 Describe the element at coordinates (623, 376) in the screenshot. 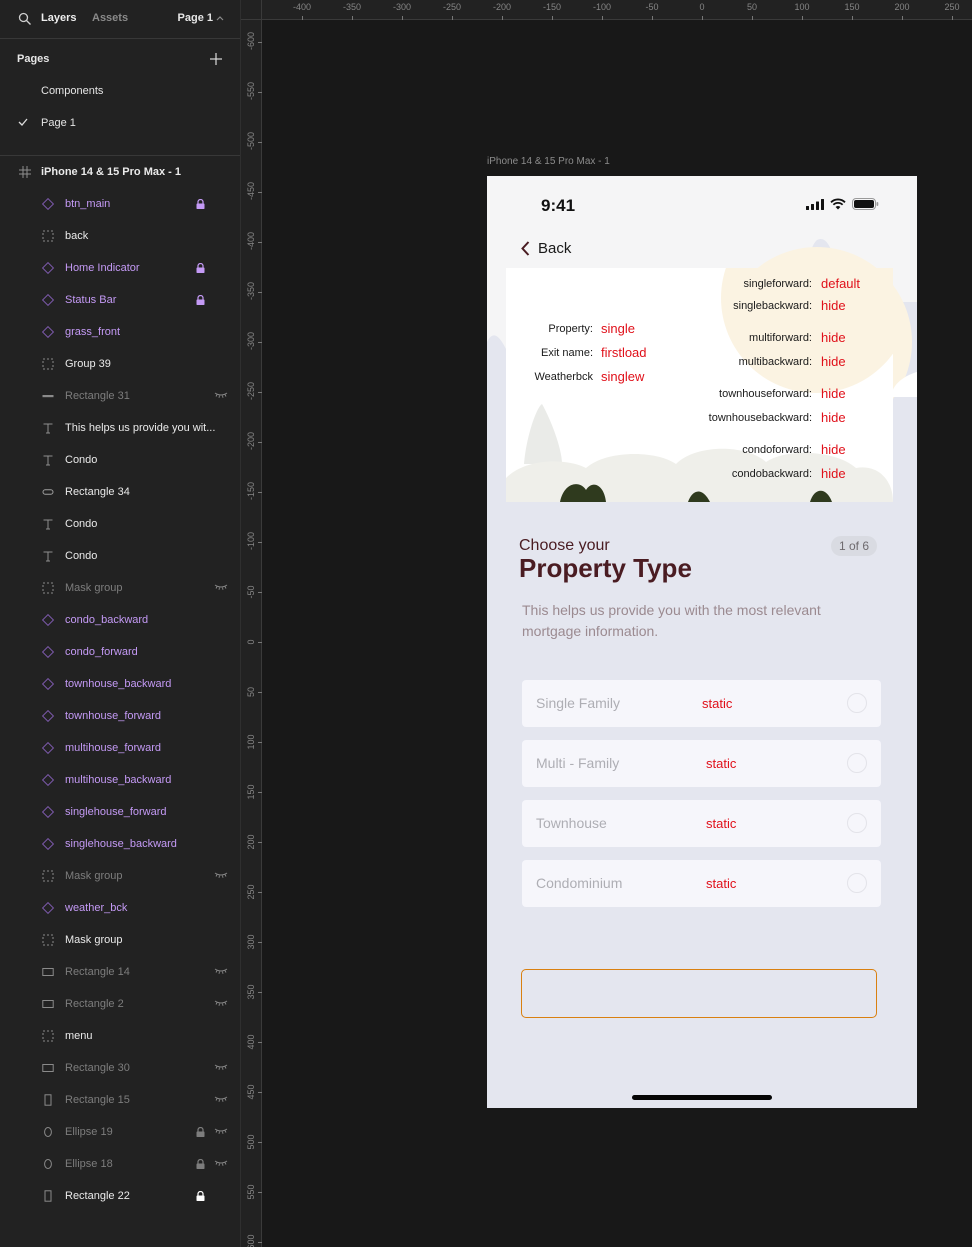

I see `debug-value: singlew` at that location.